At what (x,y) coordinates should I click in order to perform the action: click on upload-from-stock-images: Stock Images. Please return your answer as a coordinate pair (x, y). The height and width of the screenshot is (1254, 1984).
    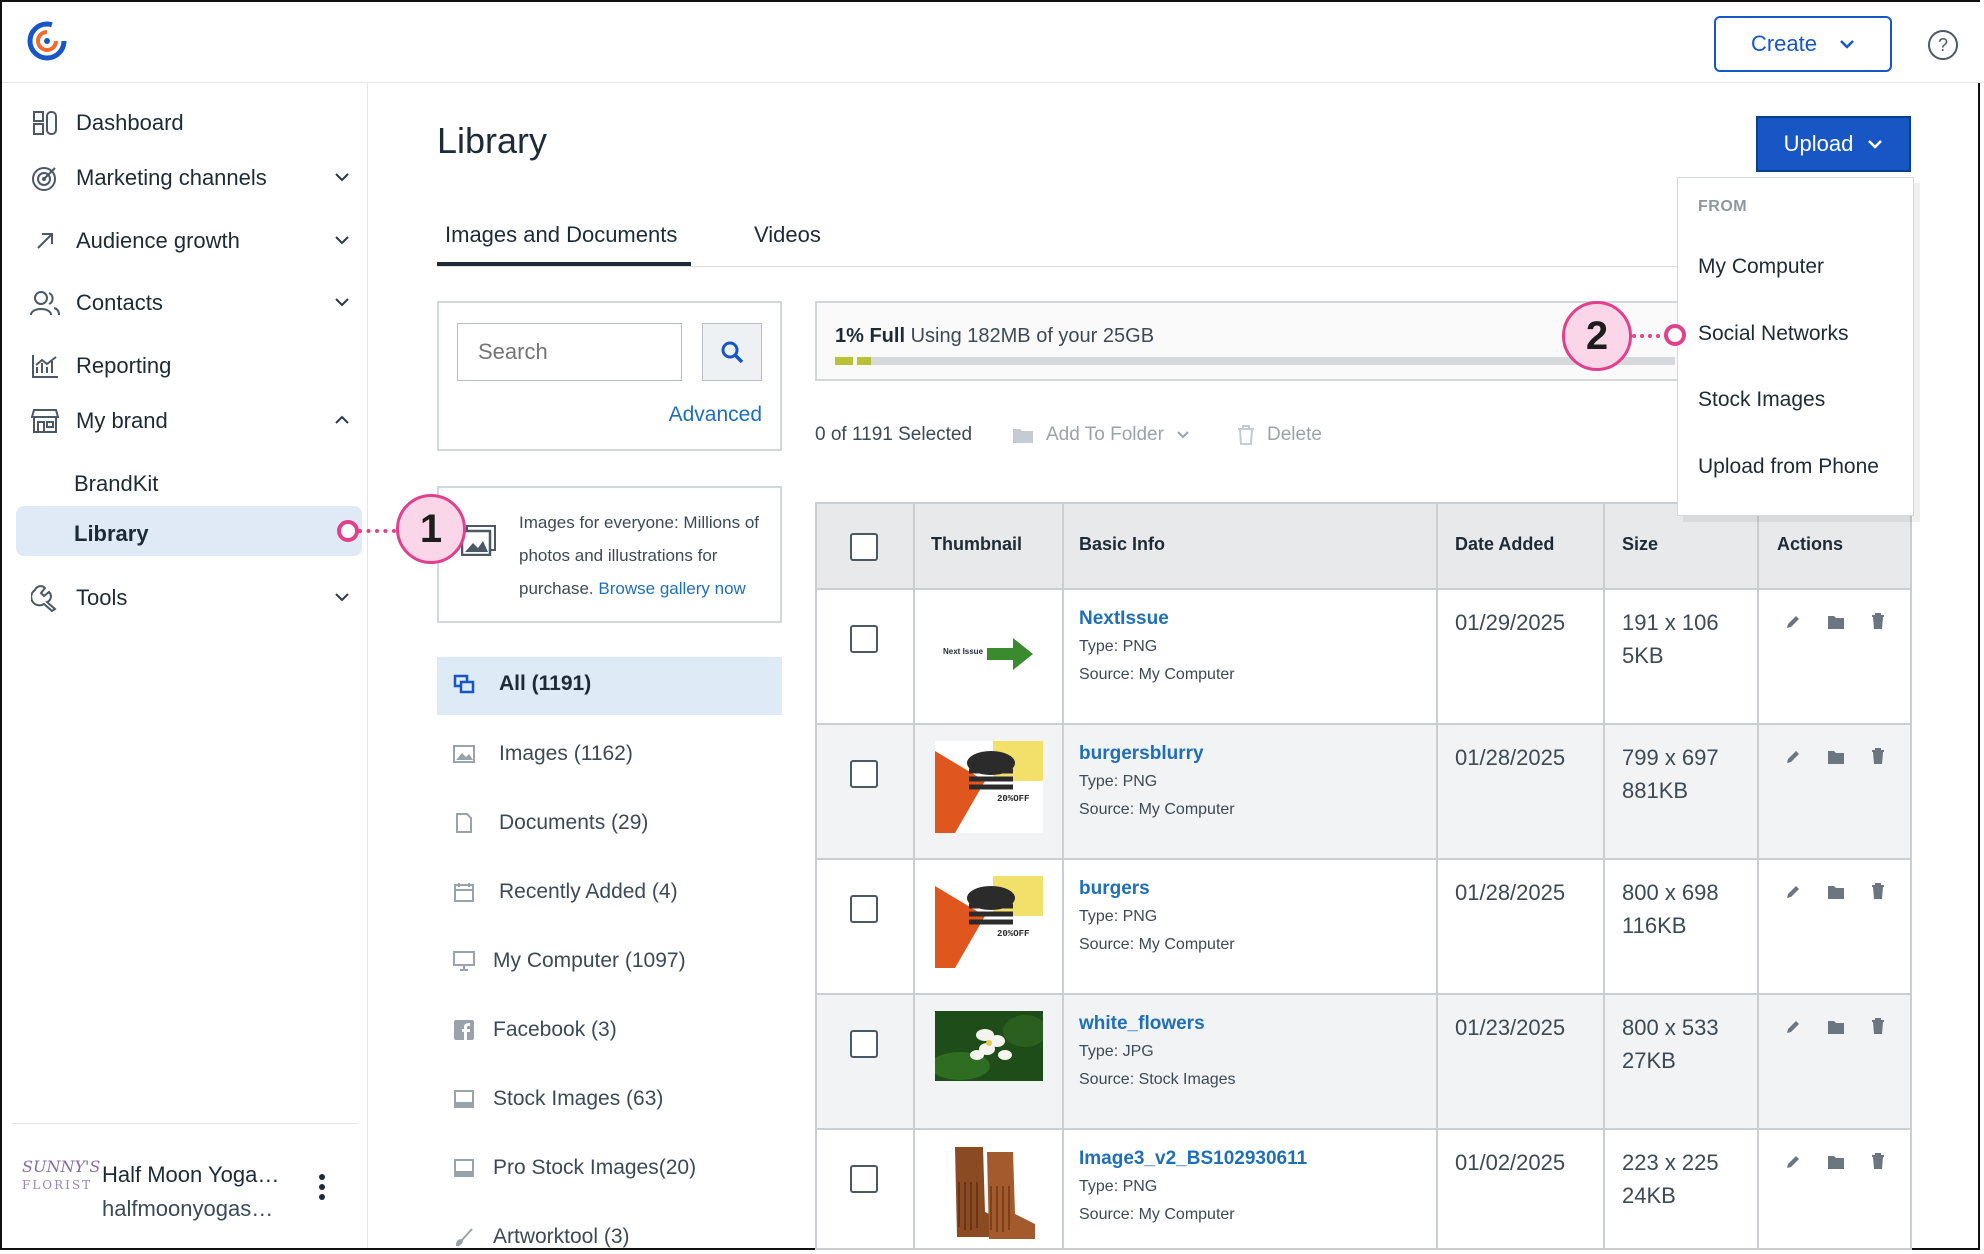
    Looking at the image, I should click on (1761, 400).